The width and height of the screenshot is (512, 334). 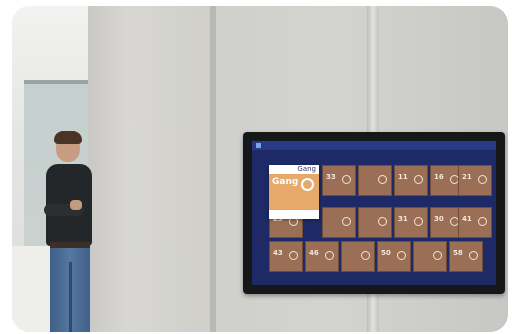 I want to click on room-tile: 11, so click(x=411, y=180).